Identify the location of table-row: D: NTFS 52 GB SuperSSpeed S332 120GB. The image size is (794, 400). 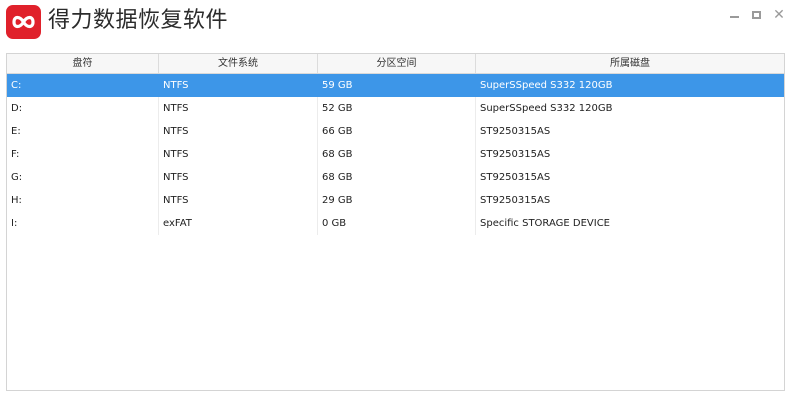
(395, 108).